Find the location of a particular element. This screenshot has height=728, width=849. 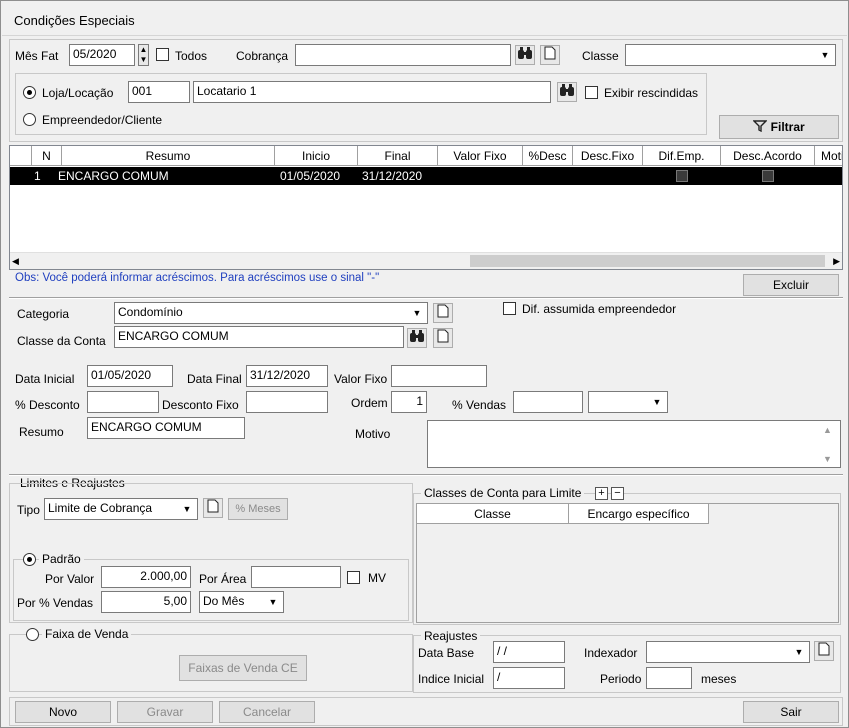

cobranca-input is located at coordinates (403, 55).